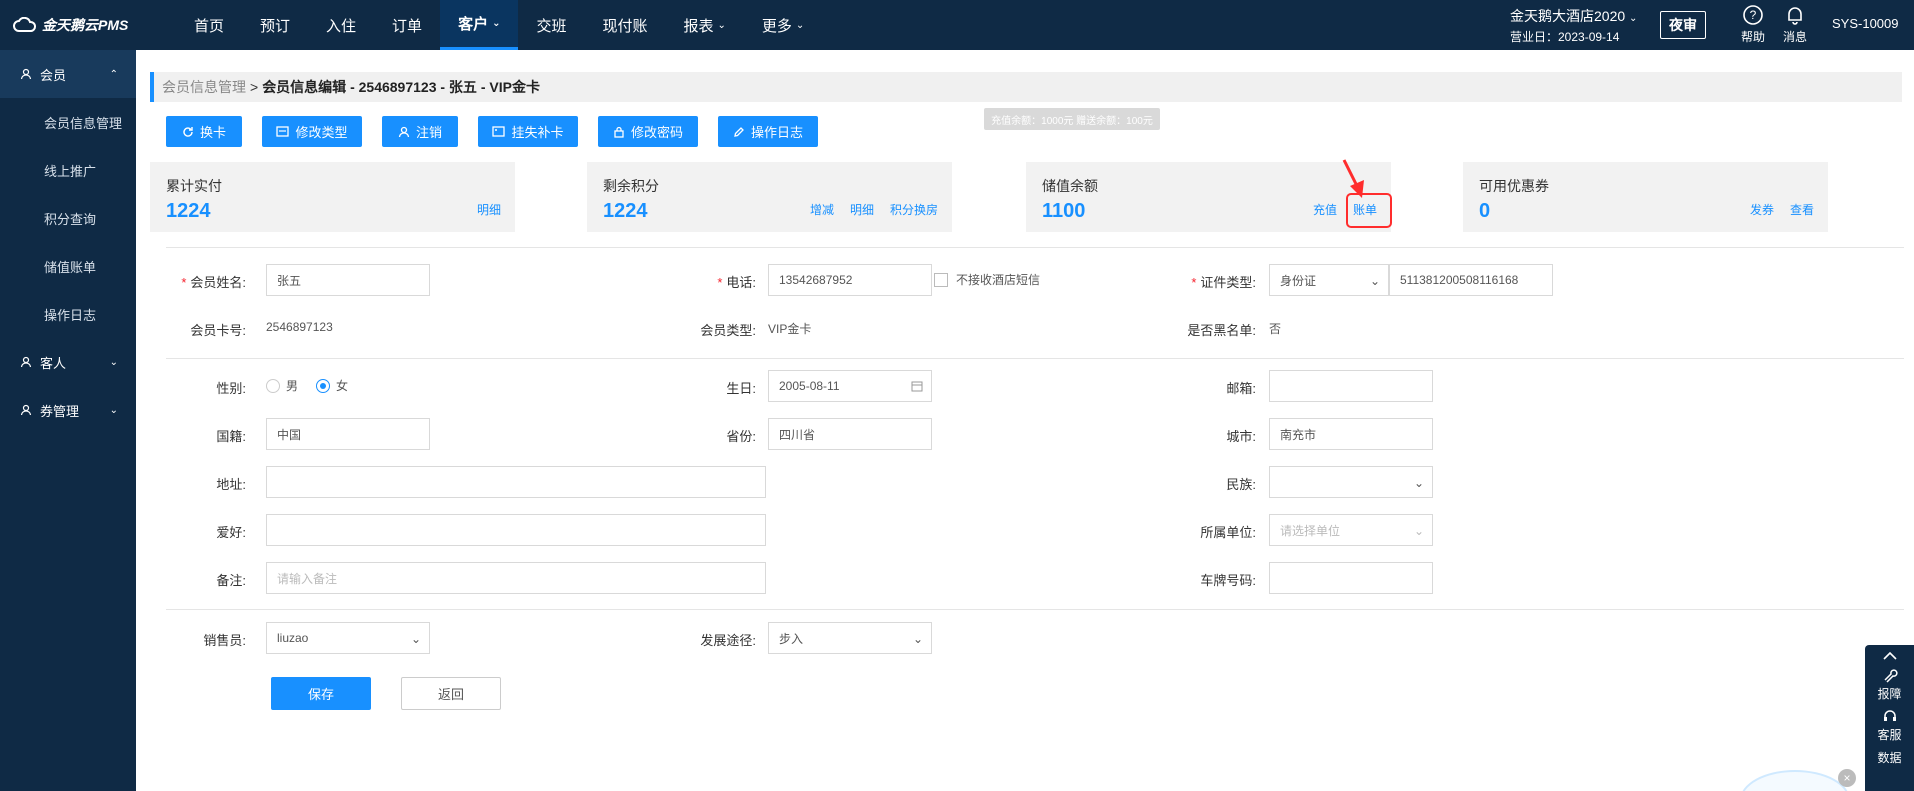  I want to click on card-no-value: 2546897123, so click(299, 327).